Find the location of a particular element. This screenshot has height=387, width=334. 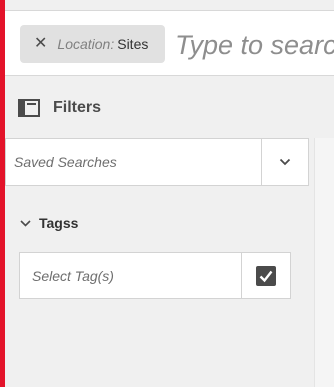

location-tag-value: Sites is located at coordinates (133, 44).